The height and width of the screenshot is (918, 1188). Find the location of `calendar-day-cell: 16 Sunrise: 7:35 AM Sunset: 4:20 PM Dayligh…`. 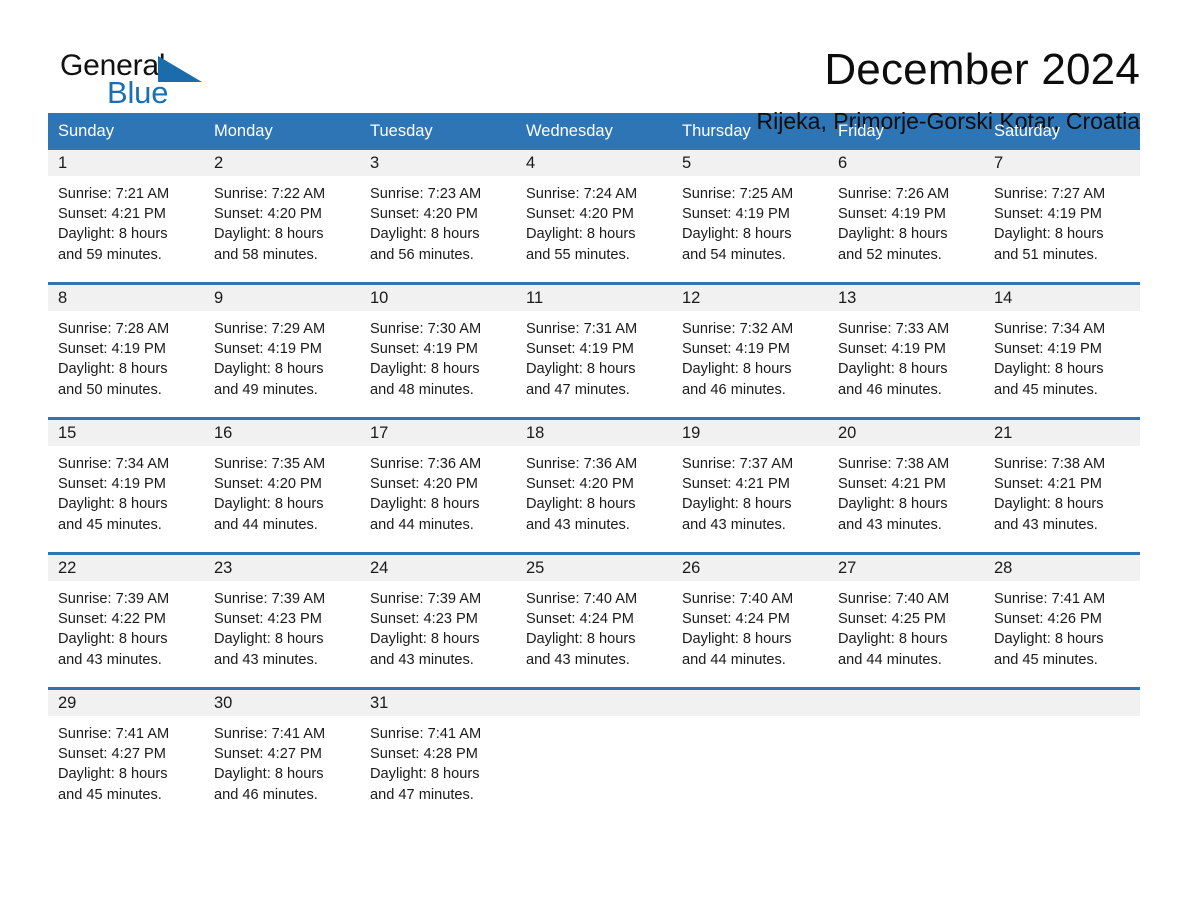

calendar-day-cell: 16 Sunrise: 7:35 AM Sunset: 4:20 PM Dayligh… is located at coordinates (282, 486).